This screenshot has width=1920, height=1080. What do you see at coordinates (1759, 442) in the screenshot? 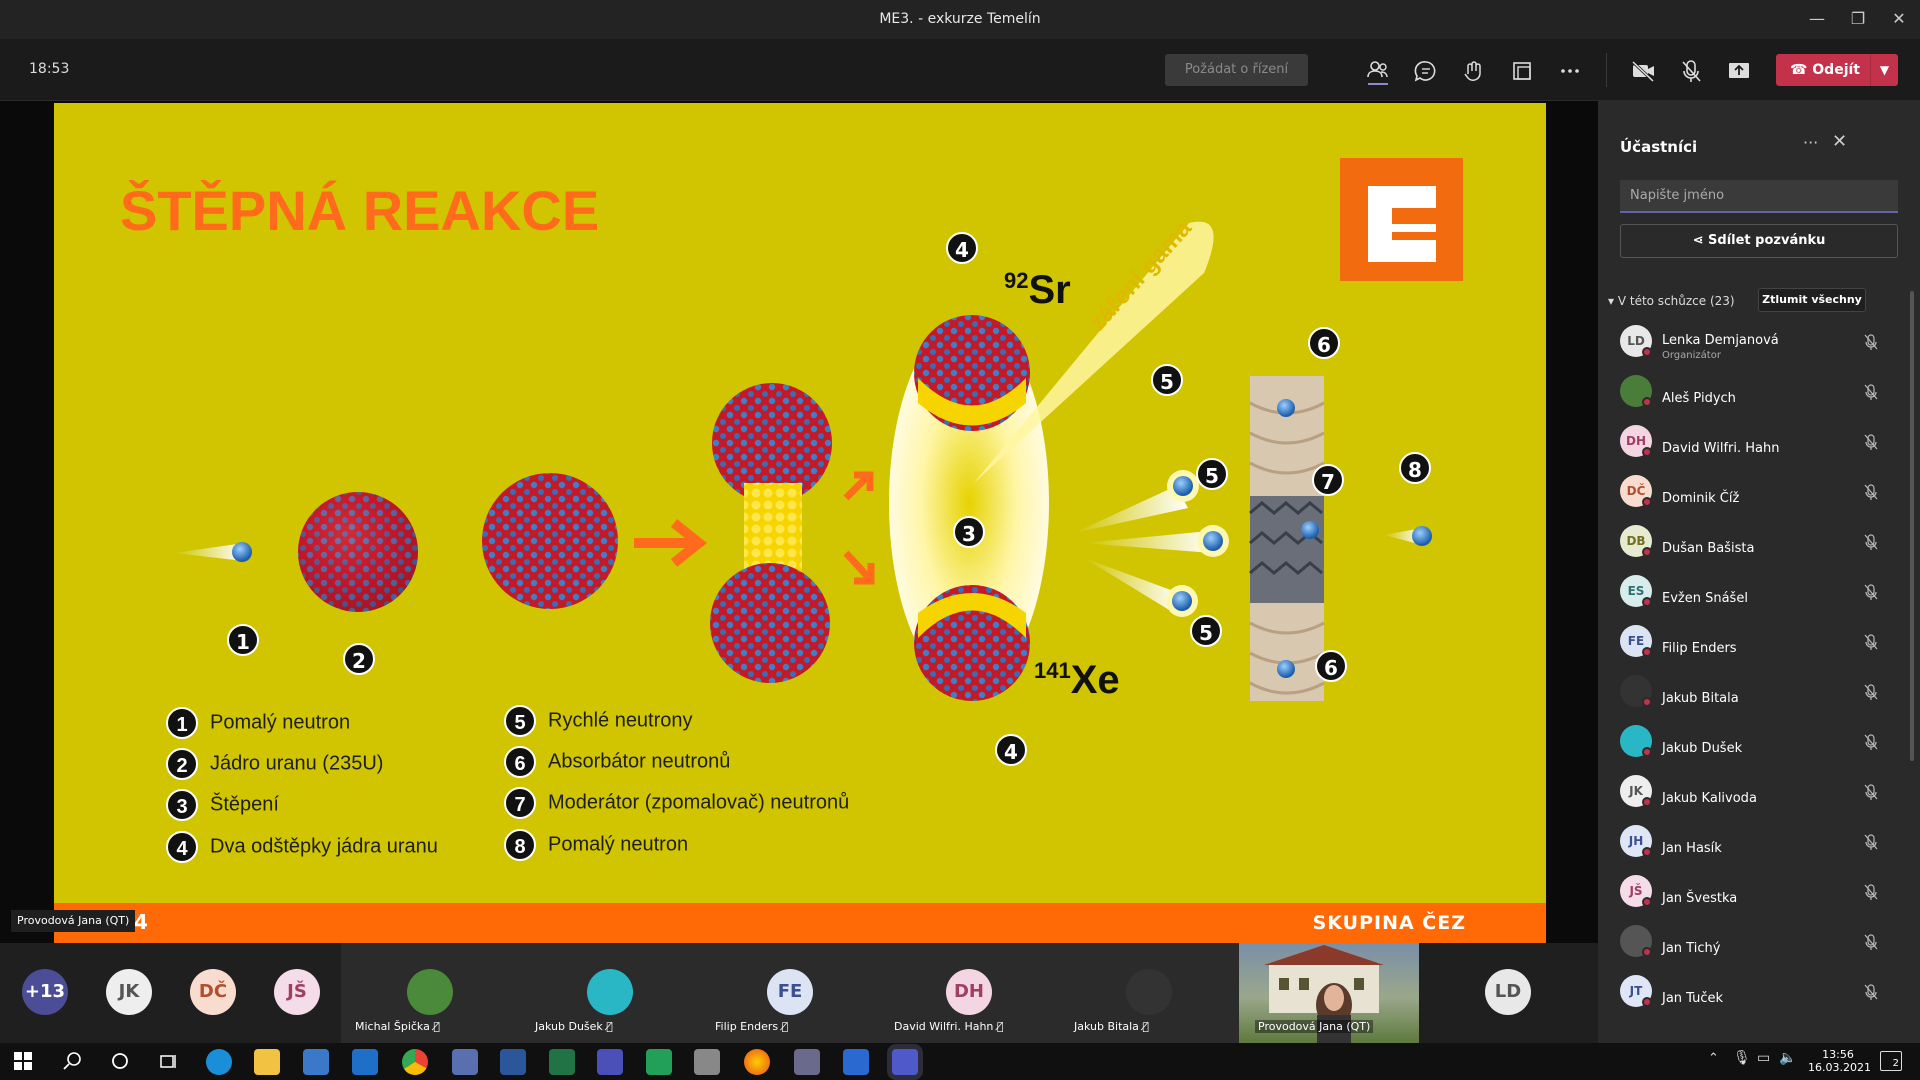
I see `participant-row: DH David Wilfri. Hahn` at bounding box center [1759, 442].